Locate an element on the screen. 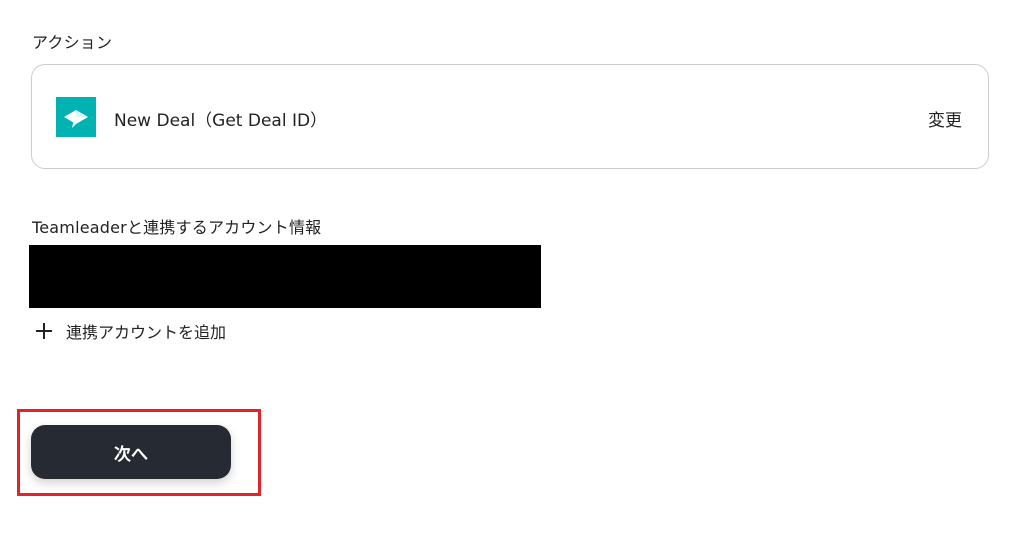 The height and width of the screenshot is (547, 1032). plus-icon is located at coordinates (44, 331).